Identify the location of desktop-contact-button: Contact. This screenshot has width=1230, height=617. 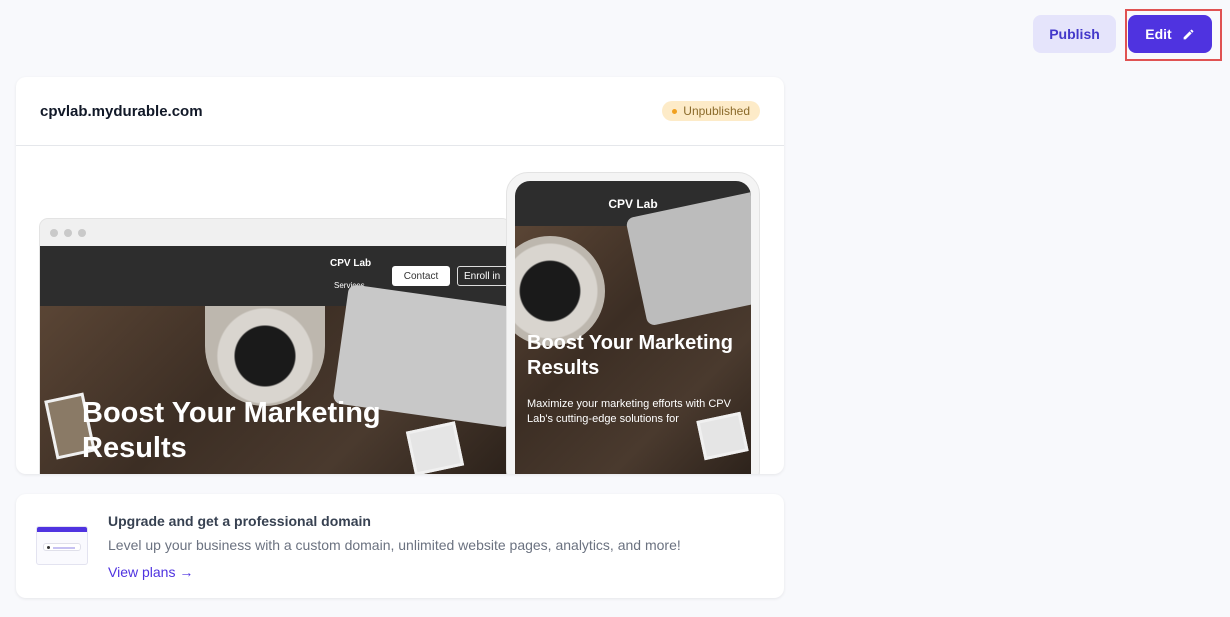
(421, 276).